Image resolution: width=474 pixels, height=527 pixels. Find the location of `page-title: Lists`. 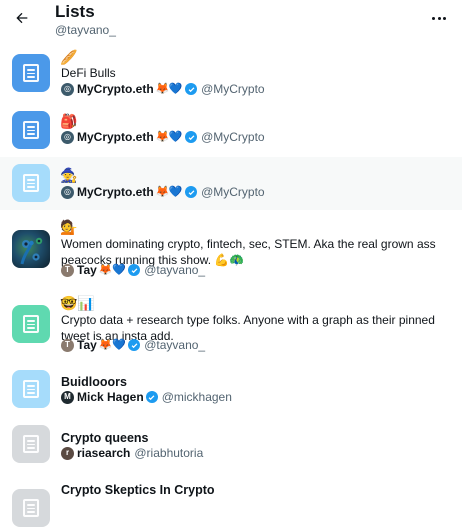

page-title: Lists is located at coordinates (75, 11).